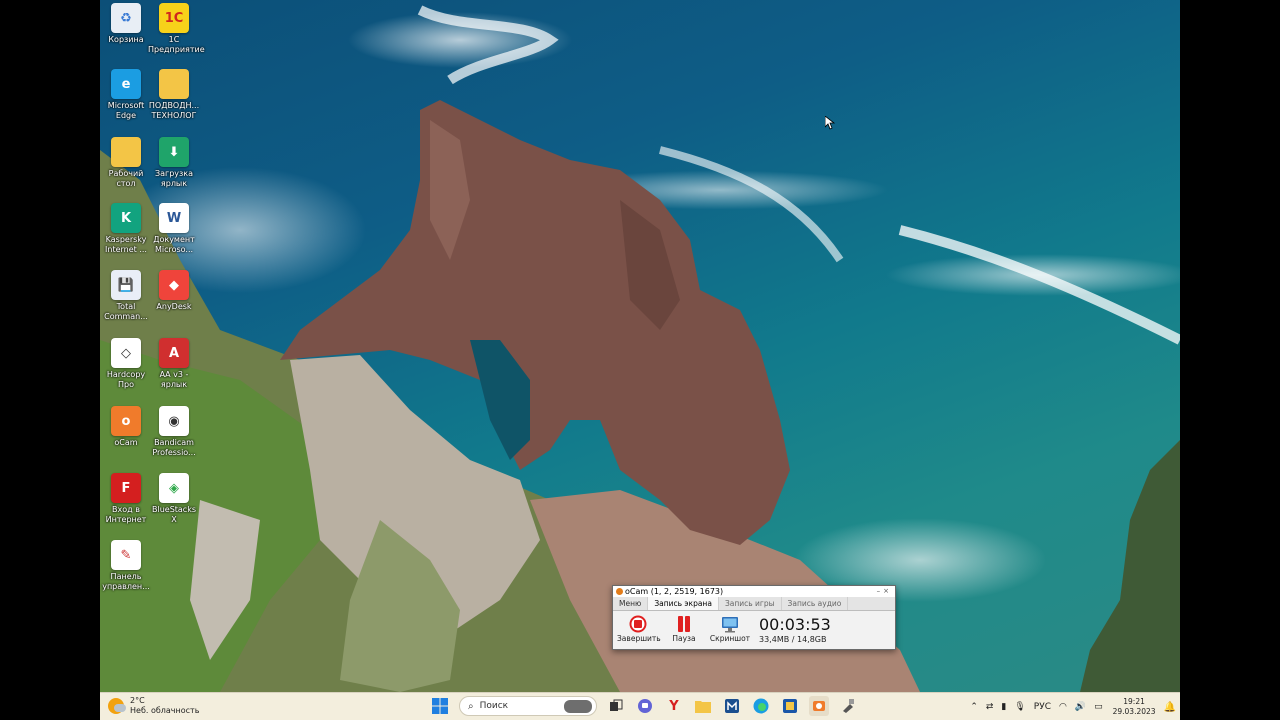 The height and width of the screenshot is (720, 1280). I want to click on 1c-enterprise-icon: 1С, so click(174, 18).